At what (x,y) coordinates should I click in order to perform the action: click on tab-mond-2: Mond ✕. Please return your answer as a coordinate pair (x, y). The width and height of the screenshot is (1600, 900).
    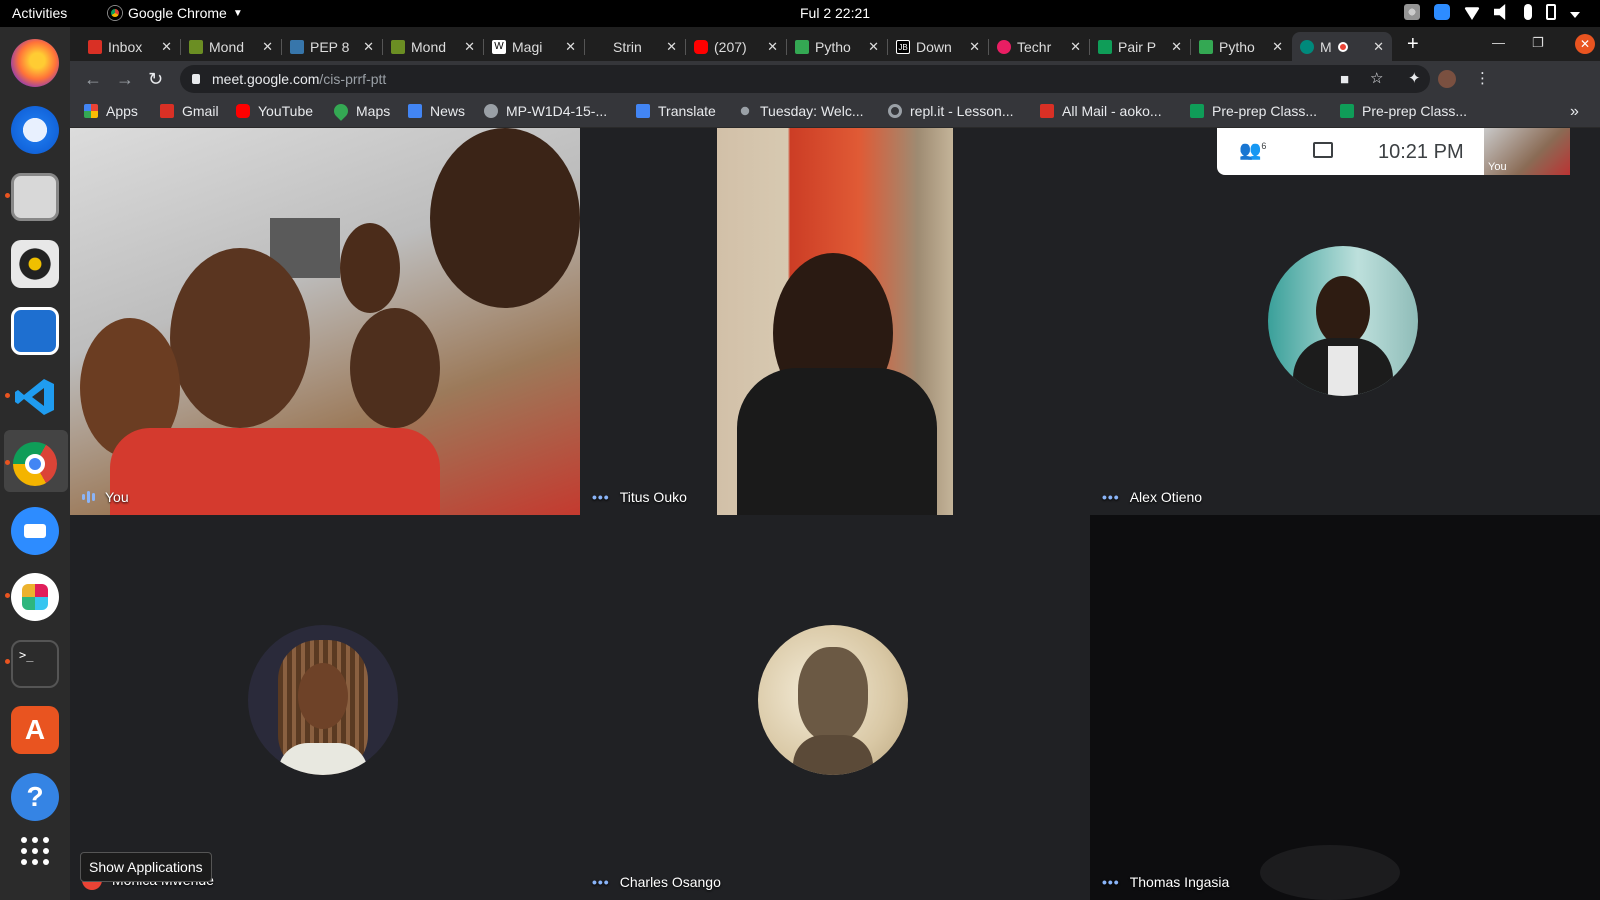
    Looking at the image, I should click on (433, 46).